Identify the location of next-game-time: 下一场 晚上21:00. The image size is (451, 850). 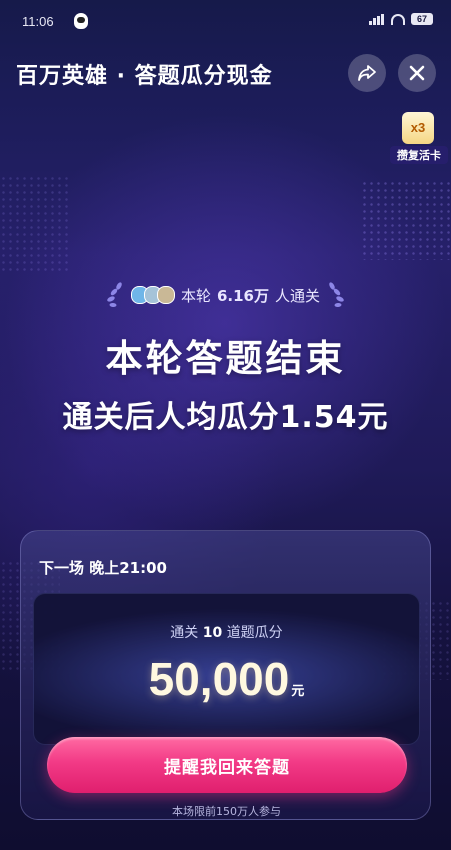
(103, 568).